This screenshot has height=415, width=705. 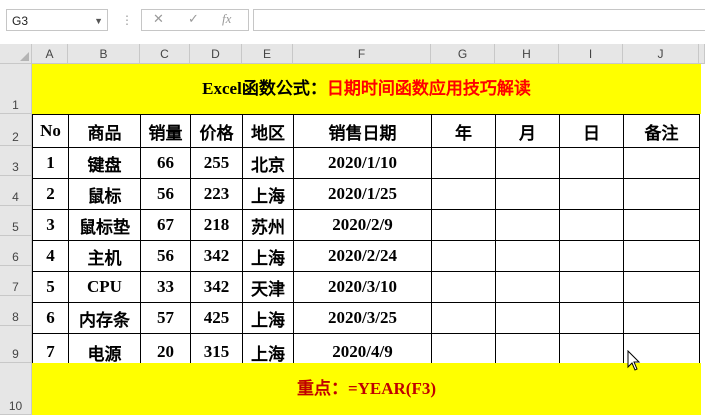 I want to click on name-box: G3 ▼, so click(x=57, y=20).